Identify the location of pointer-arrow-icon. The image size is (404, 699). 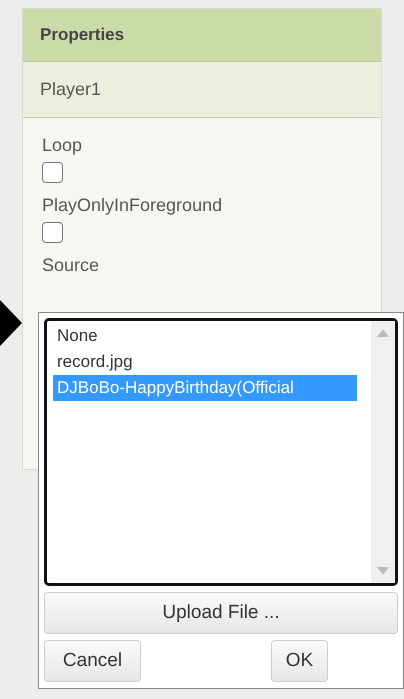
(11, 323).